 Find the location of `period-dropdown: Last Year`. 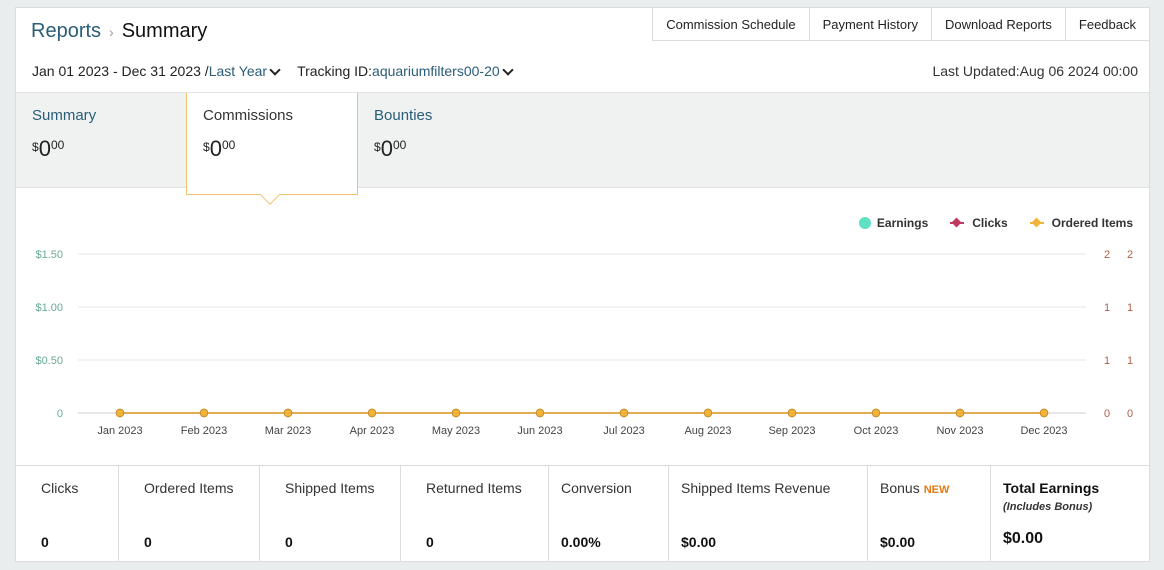

period-dropdown: Last Year is located at coordinates (238, 71).